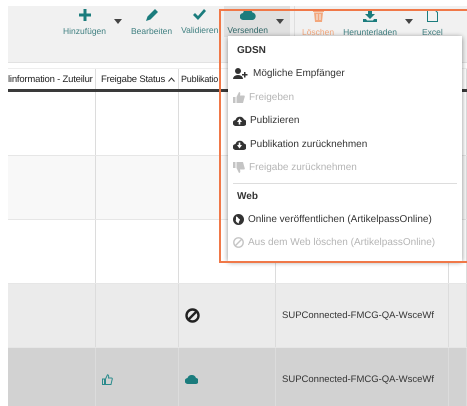  What do you see at coordinates (84, 15) in the screenshot?
I see `plus-icon` at bounding box center [84, 15].